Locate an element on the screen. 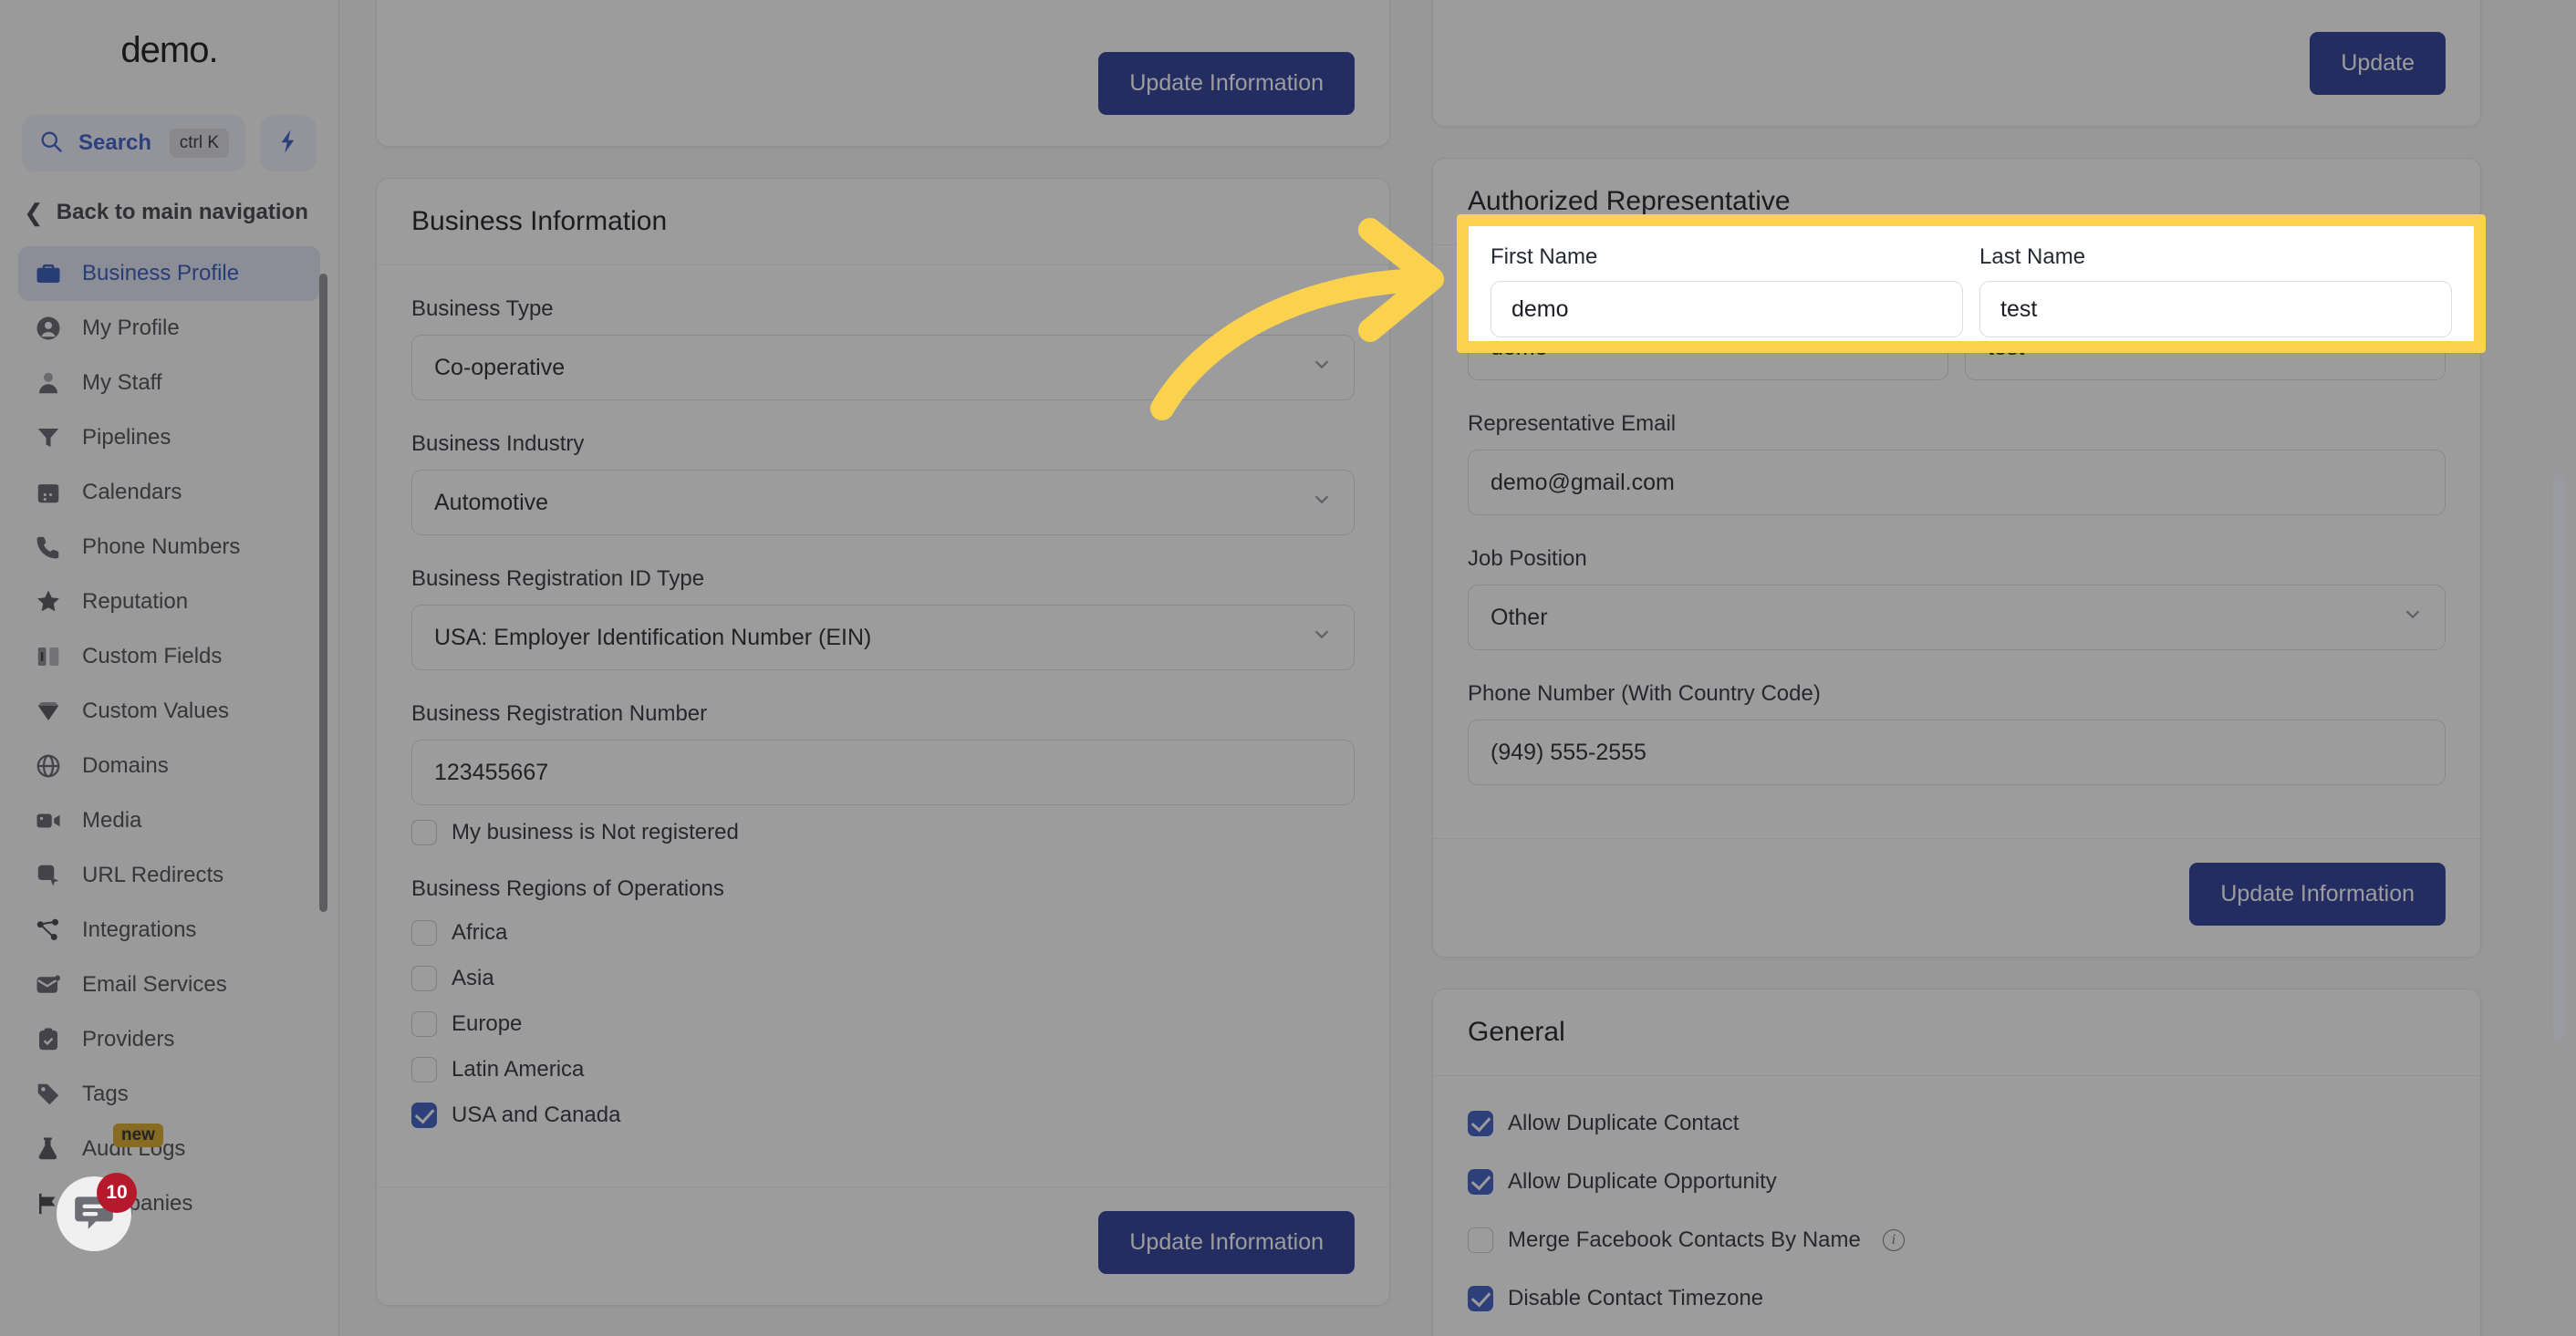 The width and height of the screenshot is (2576, 1336). merge-facebook-contacts-checkbox is located at coordinates (1480, 1240).